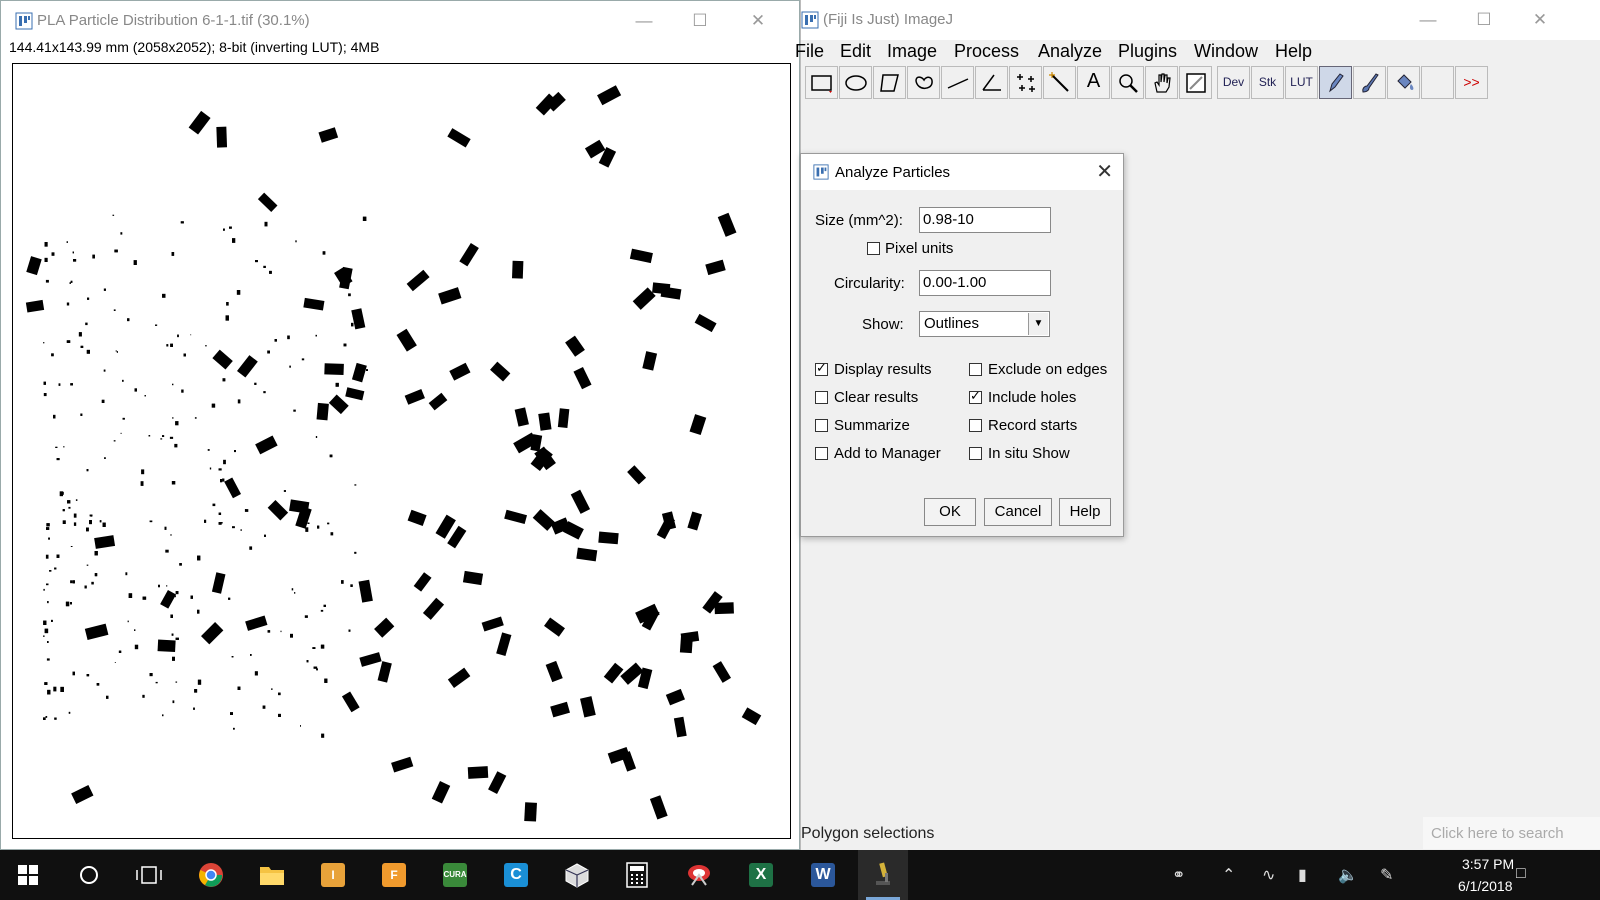 The width and height of the screenshot is (1600, 900). What do you see at coordinates (984, 324) in the screenshot?
I see `show-select: Outlines ▼` at bounding box center [984, 324].